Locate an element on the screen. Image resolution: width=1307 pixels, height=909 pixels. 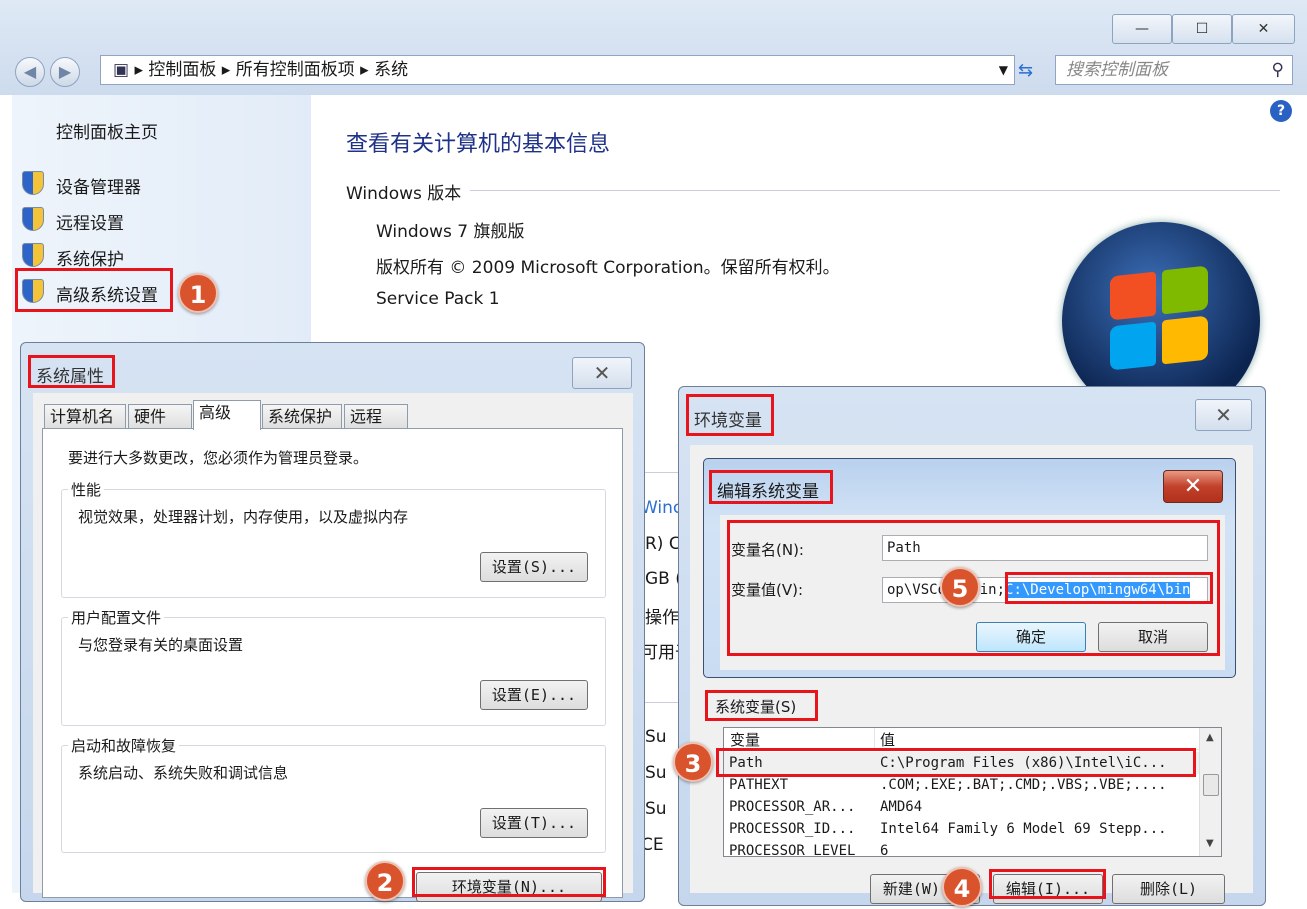
delete-variable-button: 删除(L) is located at coordinates (1168, 889).